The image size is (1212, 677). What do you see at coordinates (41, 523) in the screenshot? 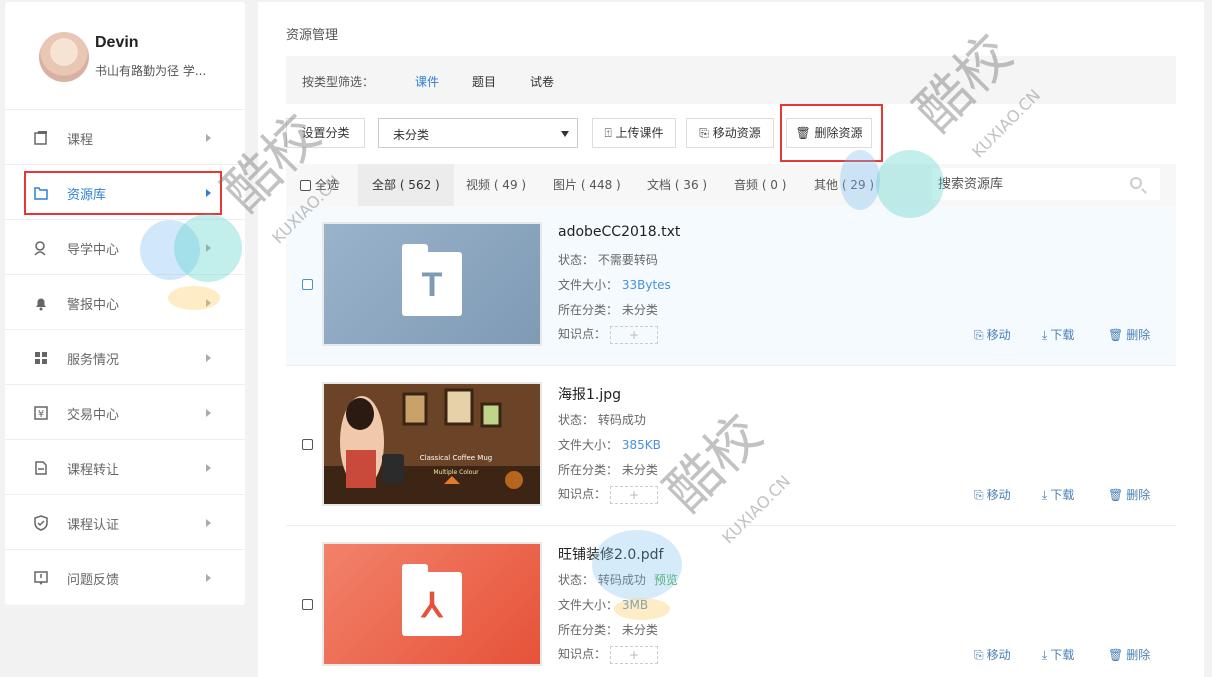
I see `shield-icon` at bounding box center [41, 523].